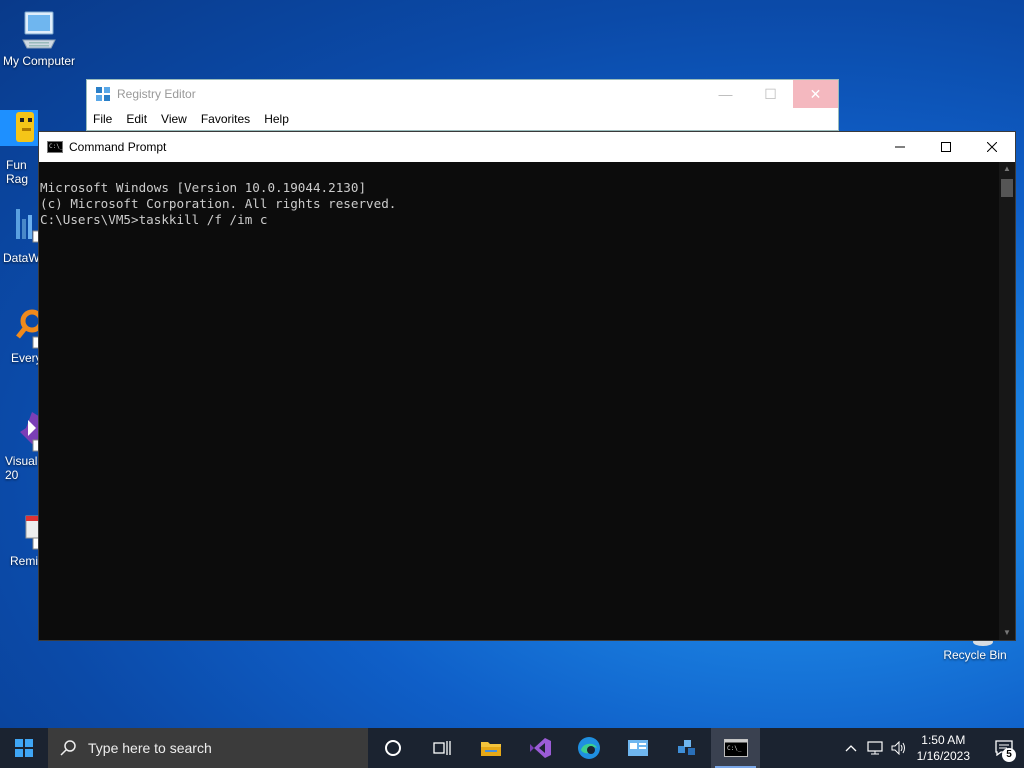 The image size is (1024, 768). What do you see at coordinates (39, 61) in the screenshot?
I see `desktop-icon-label: My Computer` at bounding box center [39, 61].